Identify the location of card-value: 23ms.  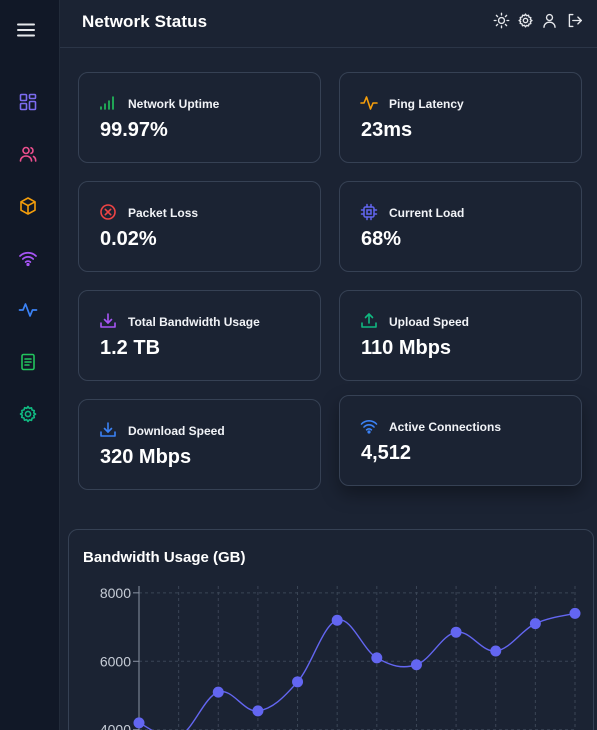
(387, 130).